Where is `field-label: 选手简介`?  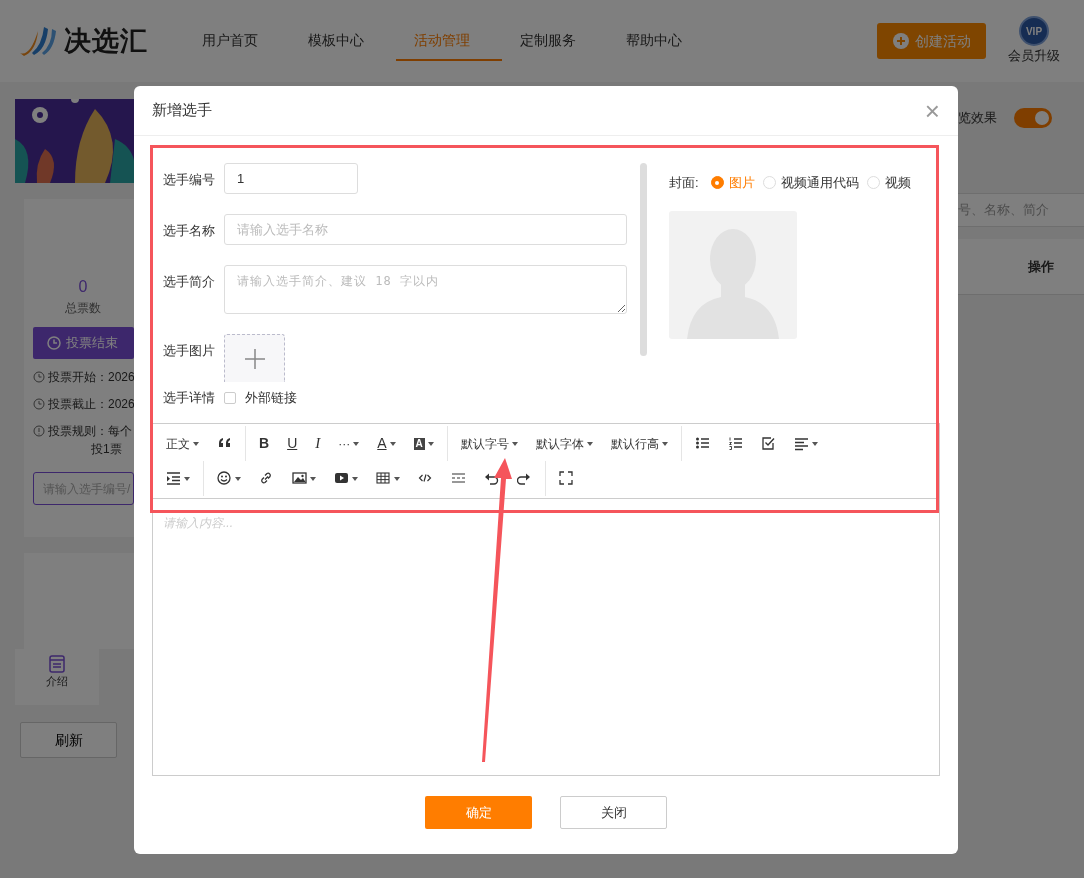
field-label: 选手简介 is located at coordinates (189, 282).